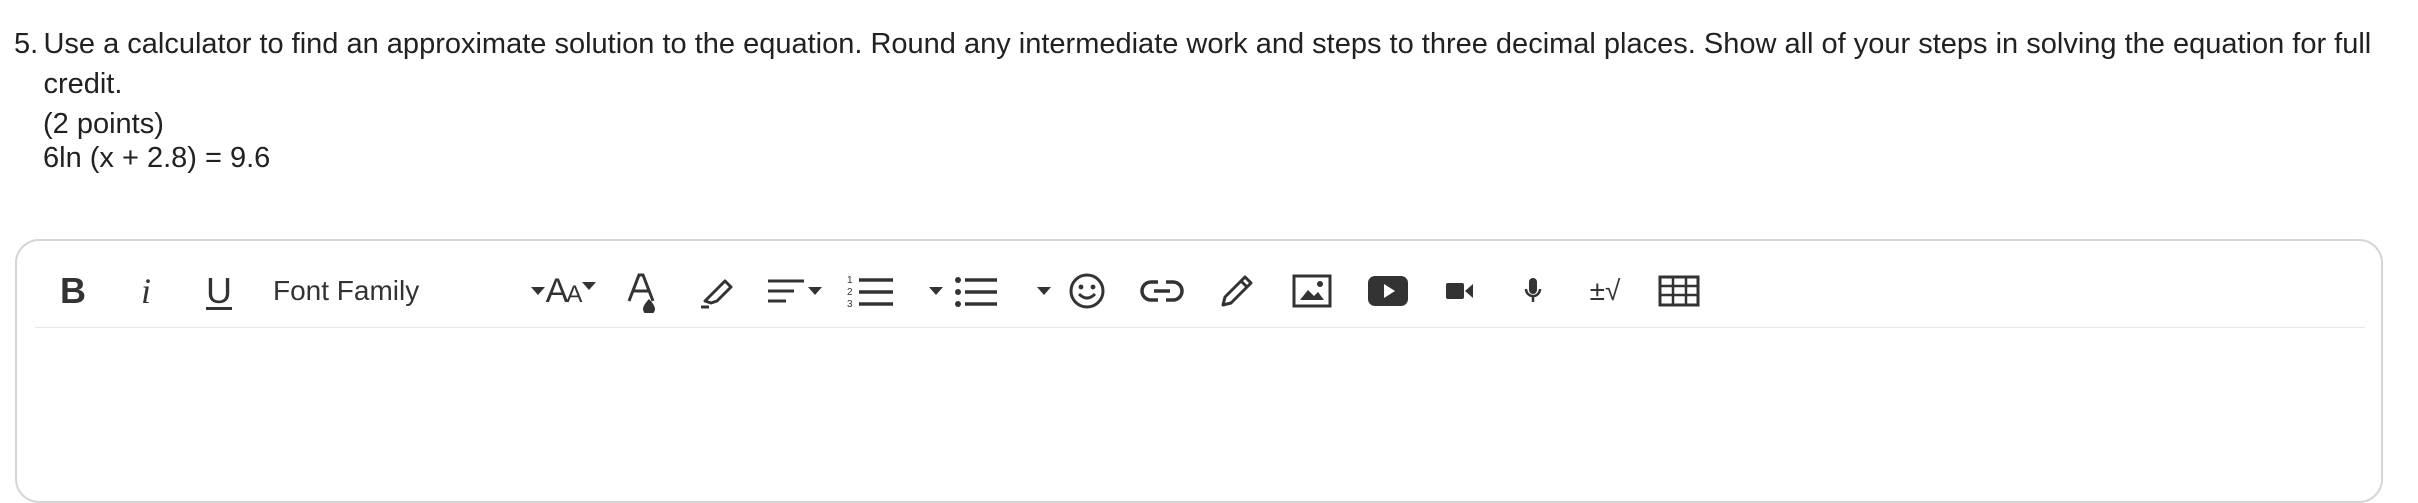 The width and height of the screenshot is (2418, 503). I want to click on font-size-small: A, so click(574, 294).